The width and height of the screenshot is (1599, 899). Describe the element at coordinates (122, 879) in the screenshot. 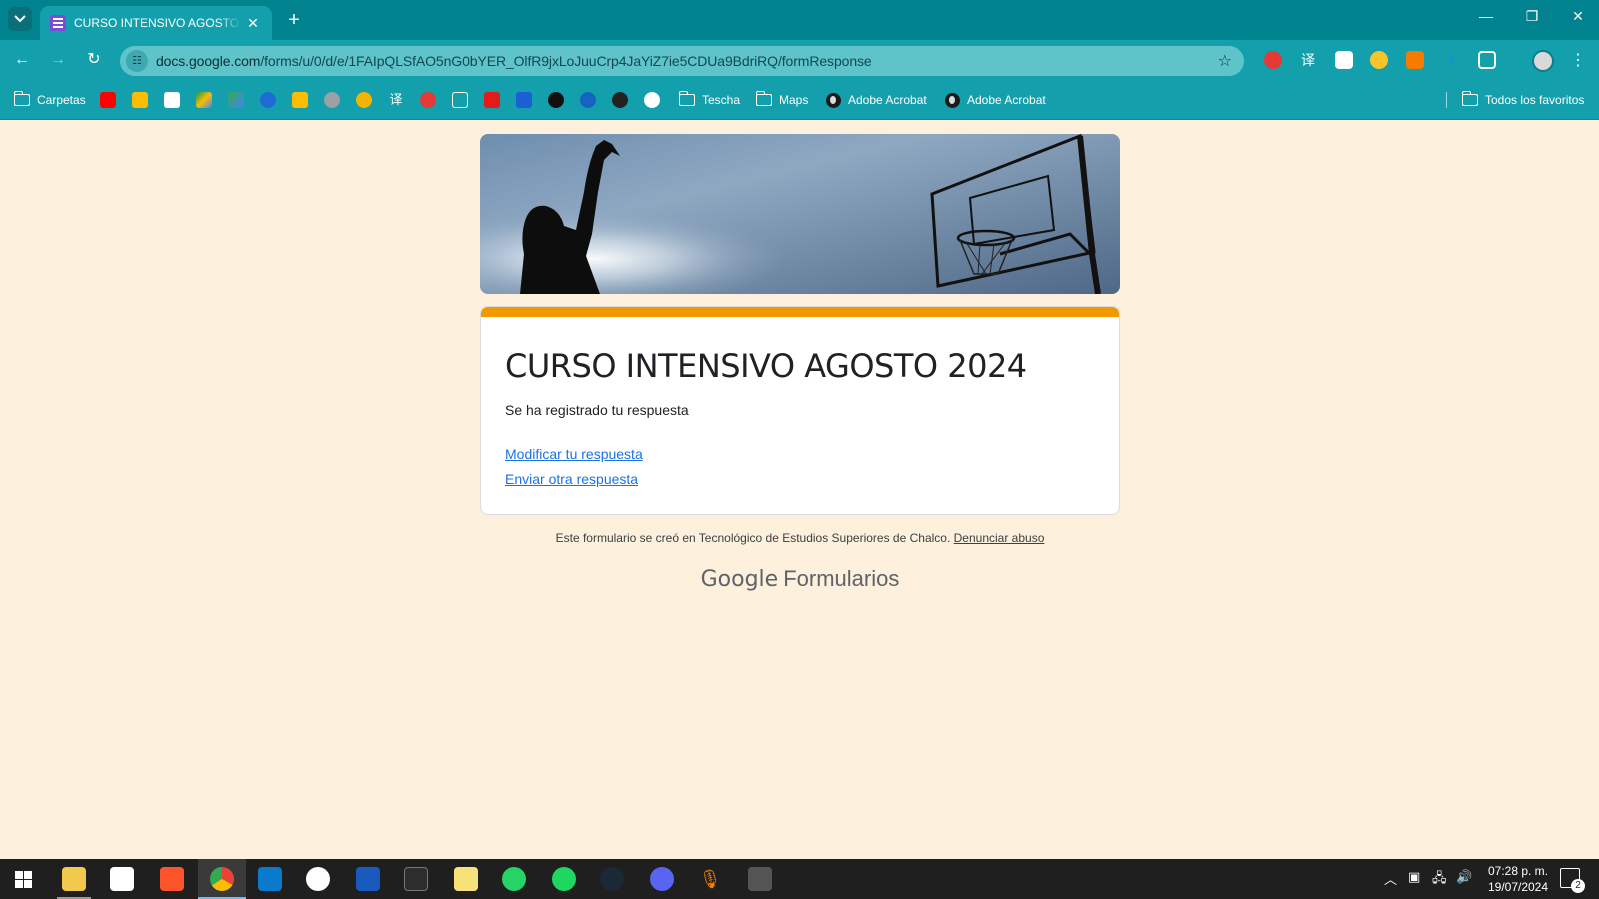

I see `microsoft-store-icon` at that location.